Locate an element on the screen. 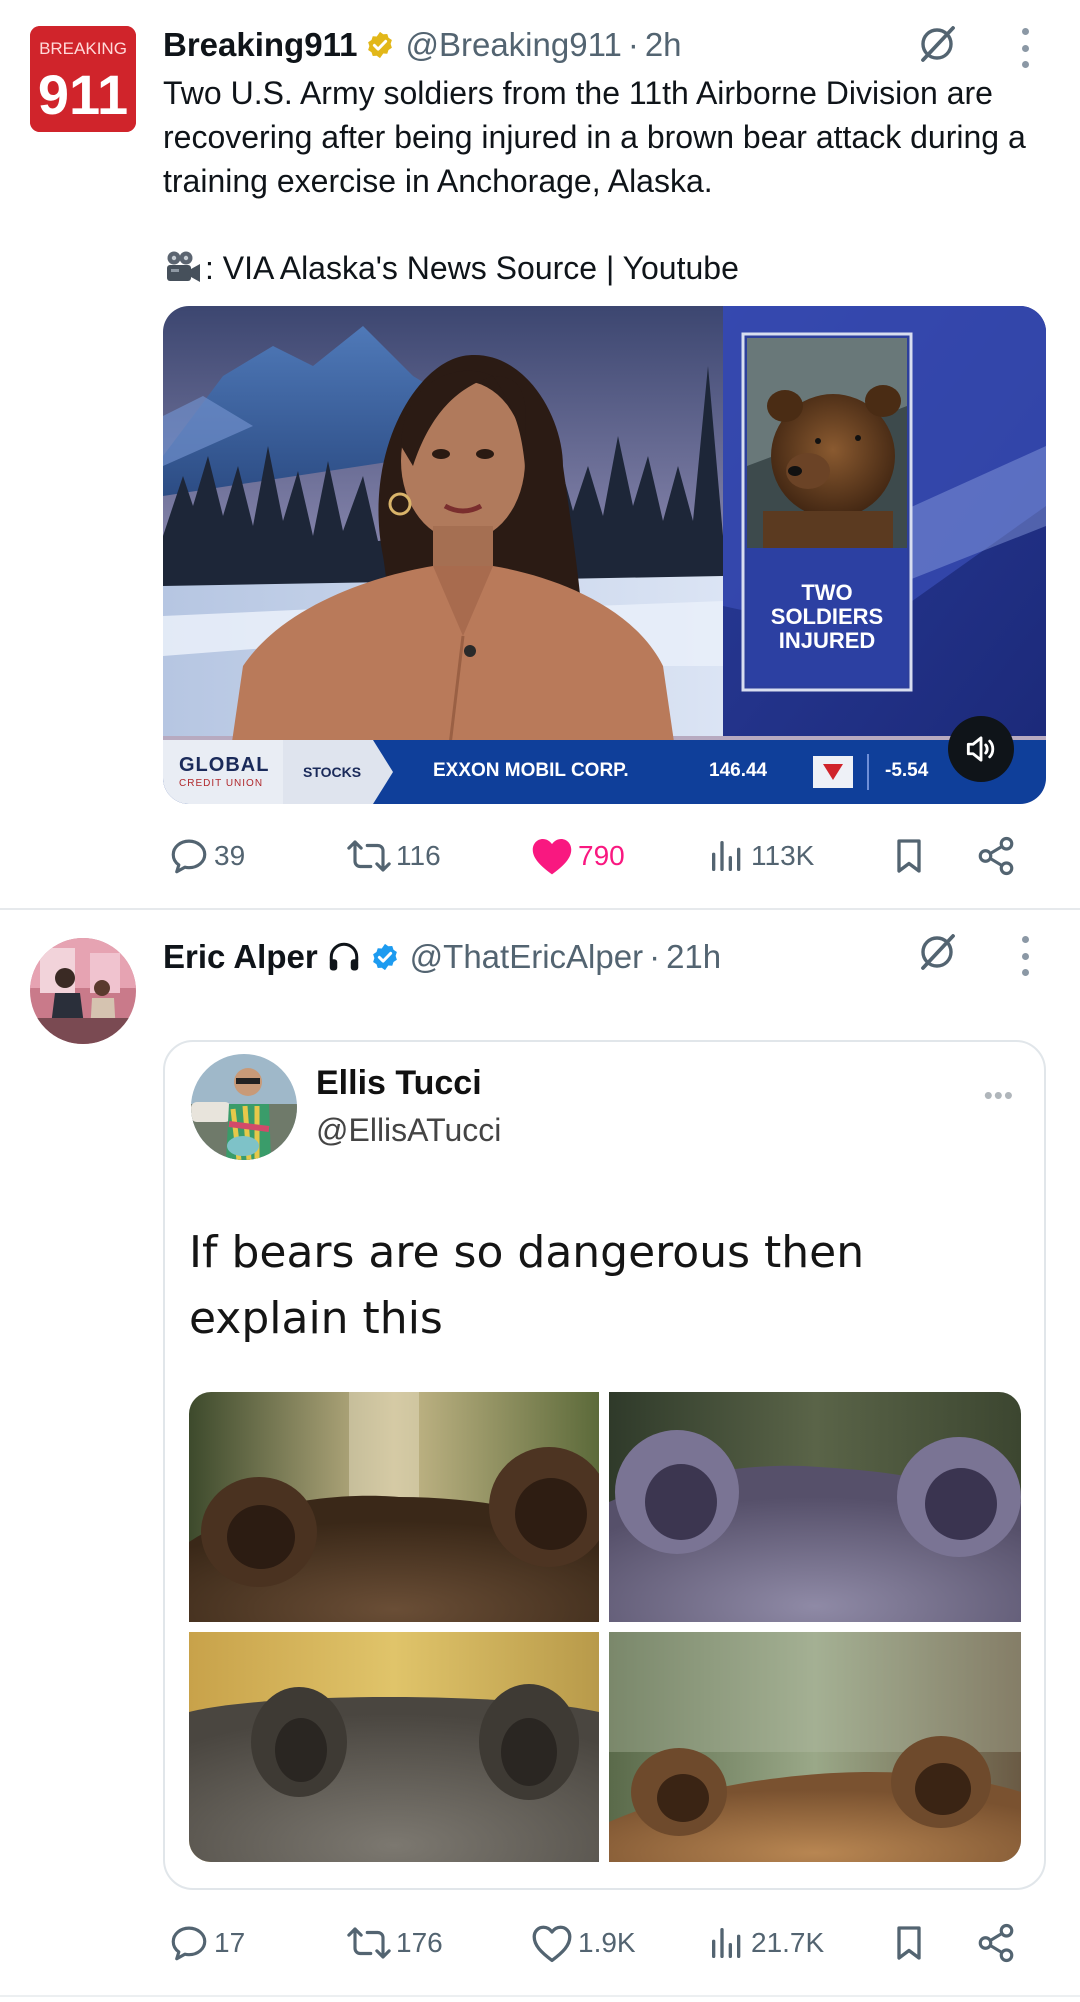  ticker-company: EXXON MOBIL CORP. is located at coordinates (531, 770).